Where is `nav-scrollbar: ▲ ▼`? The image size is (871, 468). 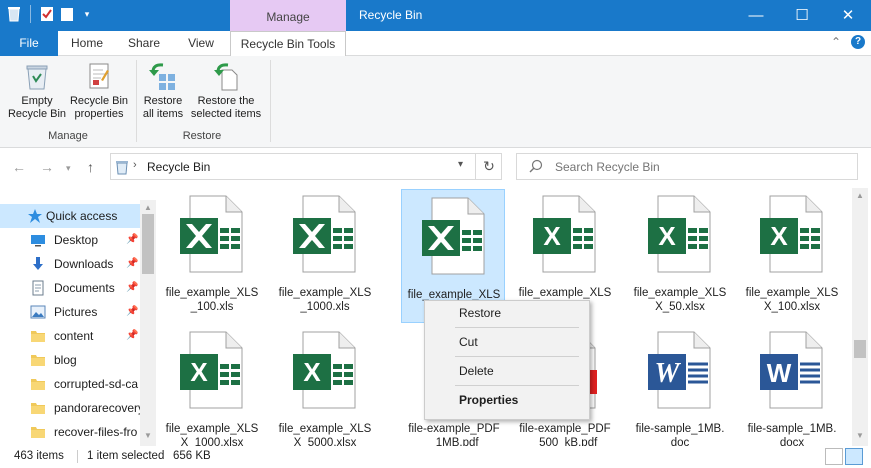 nav-scrollbar: ▲ ▼ is located at coordinates (148, 323).